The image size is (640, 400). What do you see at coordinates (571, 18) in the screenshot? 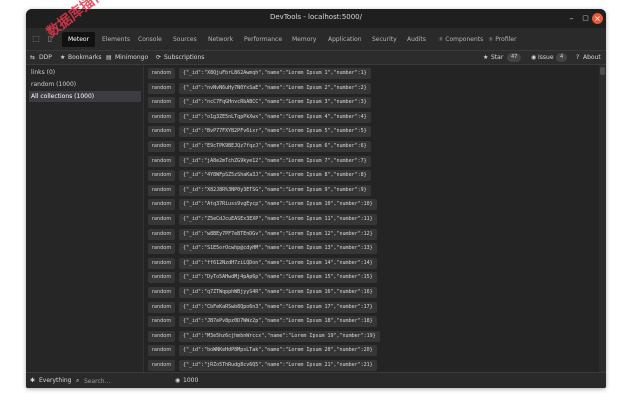
I see `minimize-button: –` at bounding box center [571, 18].